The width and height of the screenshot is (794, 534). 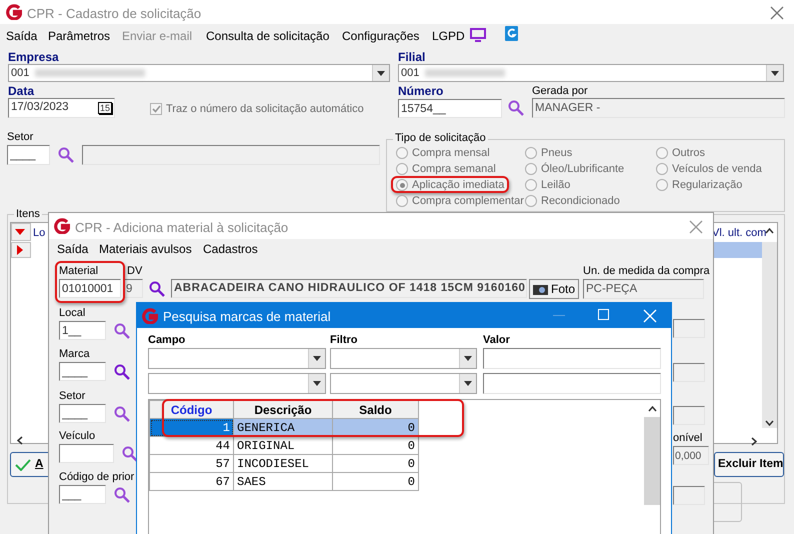 I want to click on field-label: Veículo, so click(x=77, y=436).